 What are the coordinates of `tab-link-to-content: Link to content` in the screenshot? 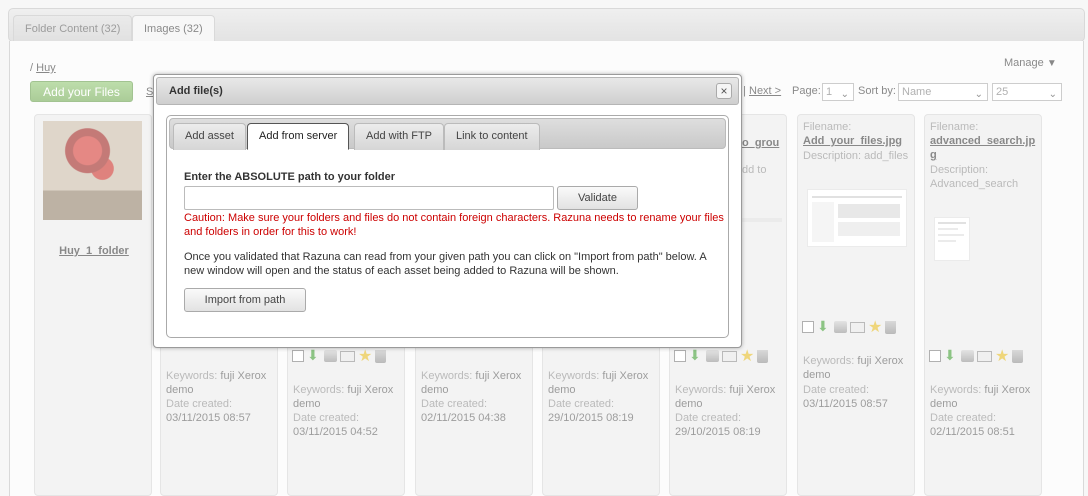 It's located at (492, 136).